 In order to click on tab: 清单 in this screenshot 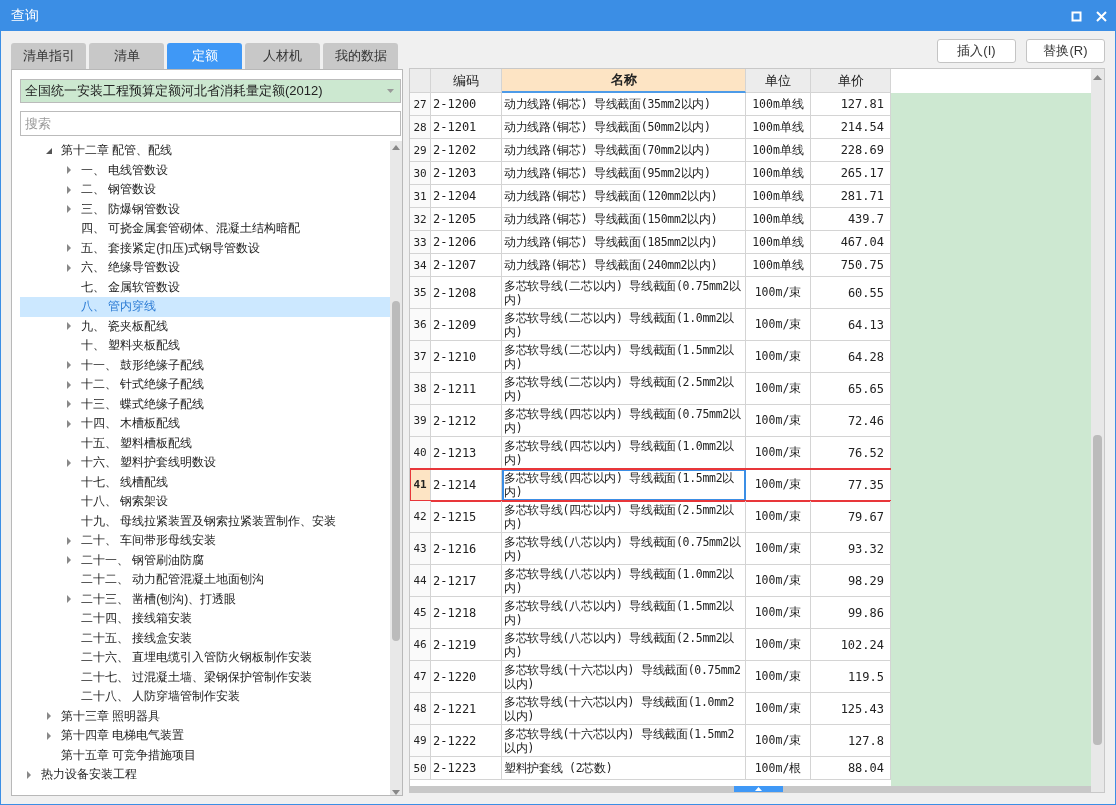, I will do `click(126, 56)`.